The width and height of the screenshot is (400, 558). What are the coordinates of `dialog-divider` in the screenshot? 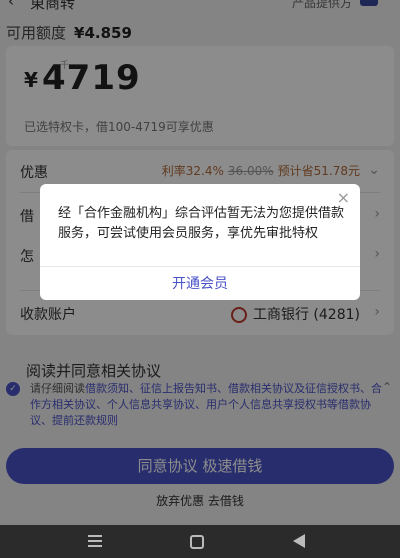 It's located at (200, 266).